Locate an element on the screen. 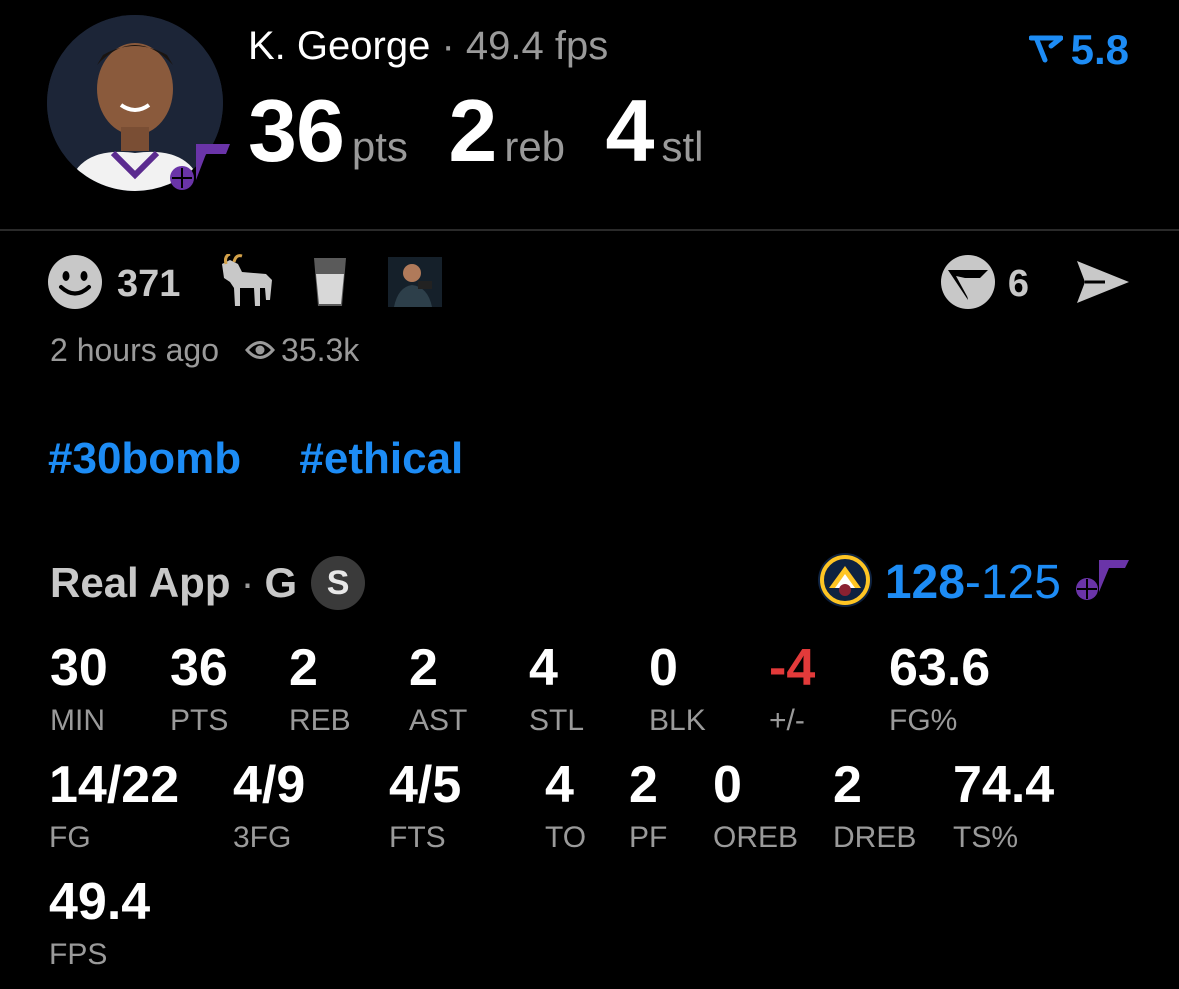 This screenshot has height=989, width=1179. stat-cell: 2 REB is located at coordinates (320, 690).